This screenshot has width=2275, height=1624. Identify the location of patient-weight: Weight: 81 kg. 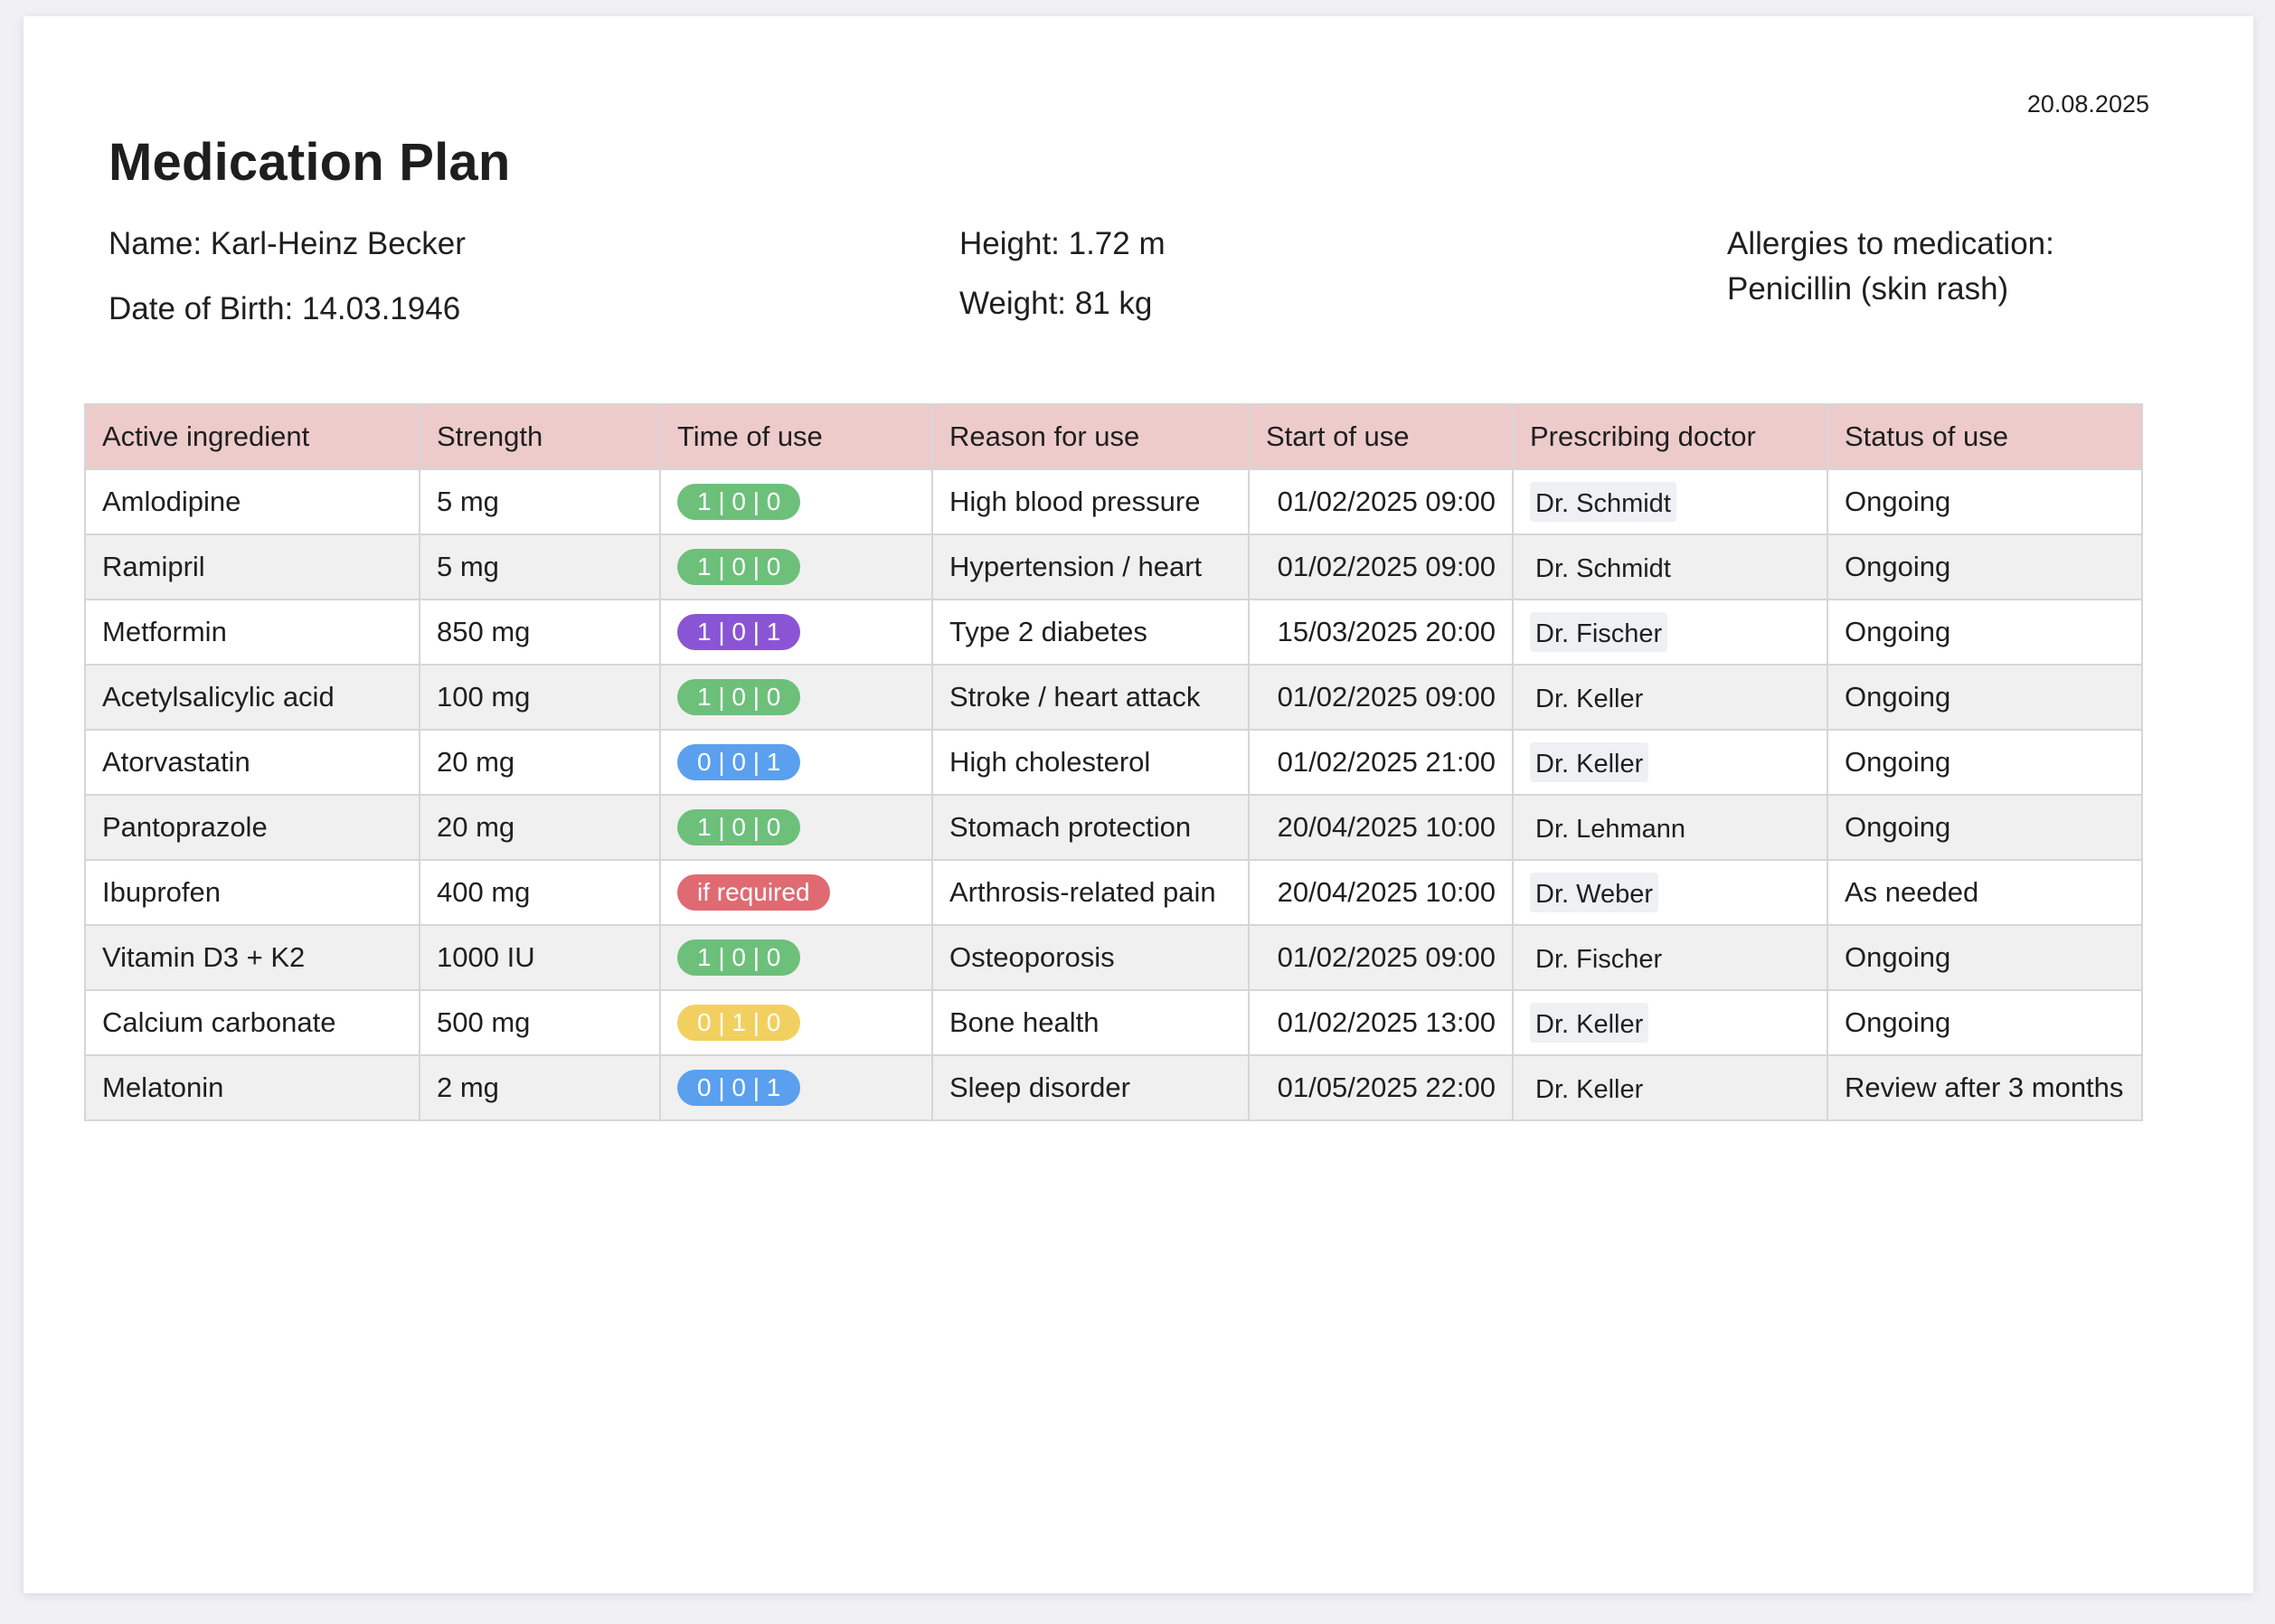
(1056, 303).